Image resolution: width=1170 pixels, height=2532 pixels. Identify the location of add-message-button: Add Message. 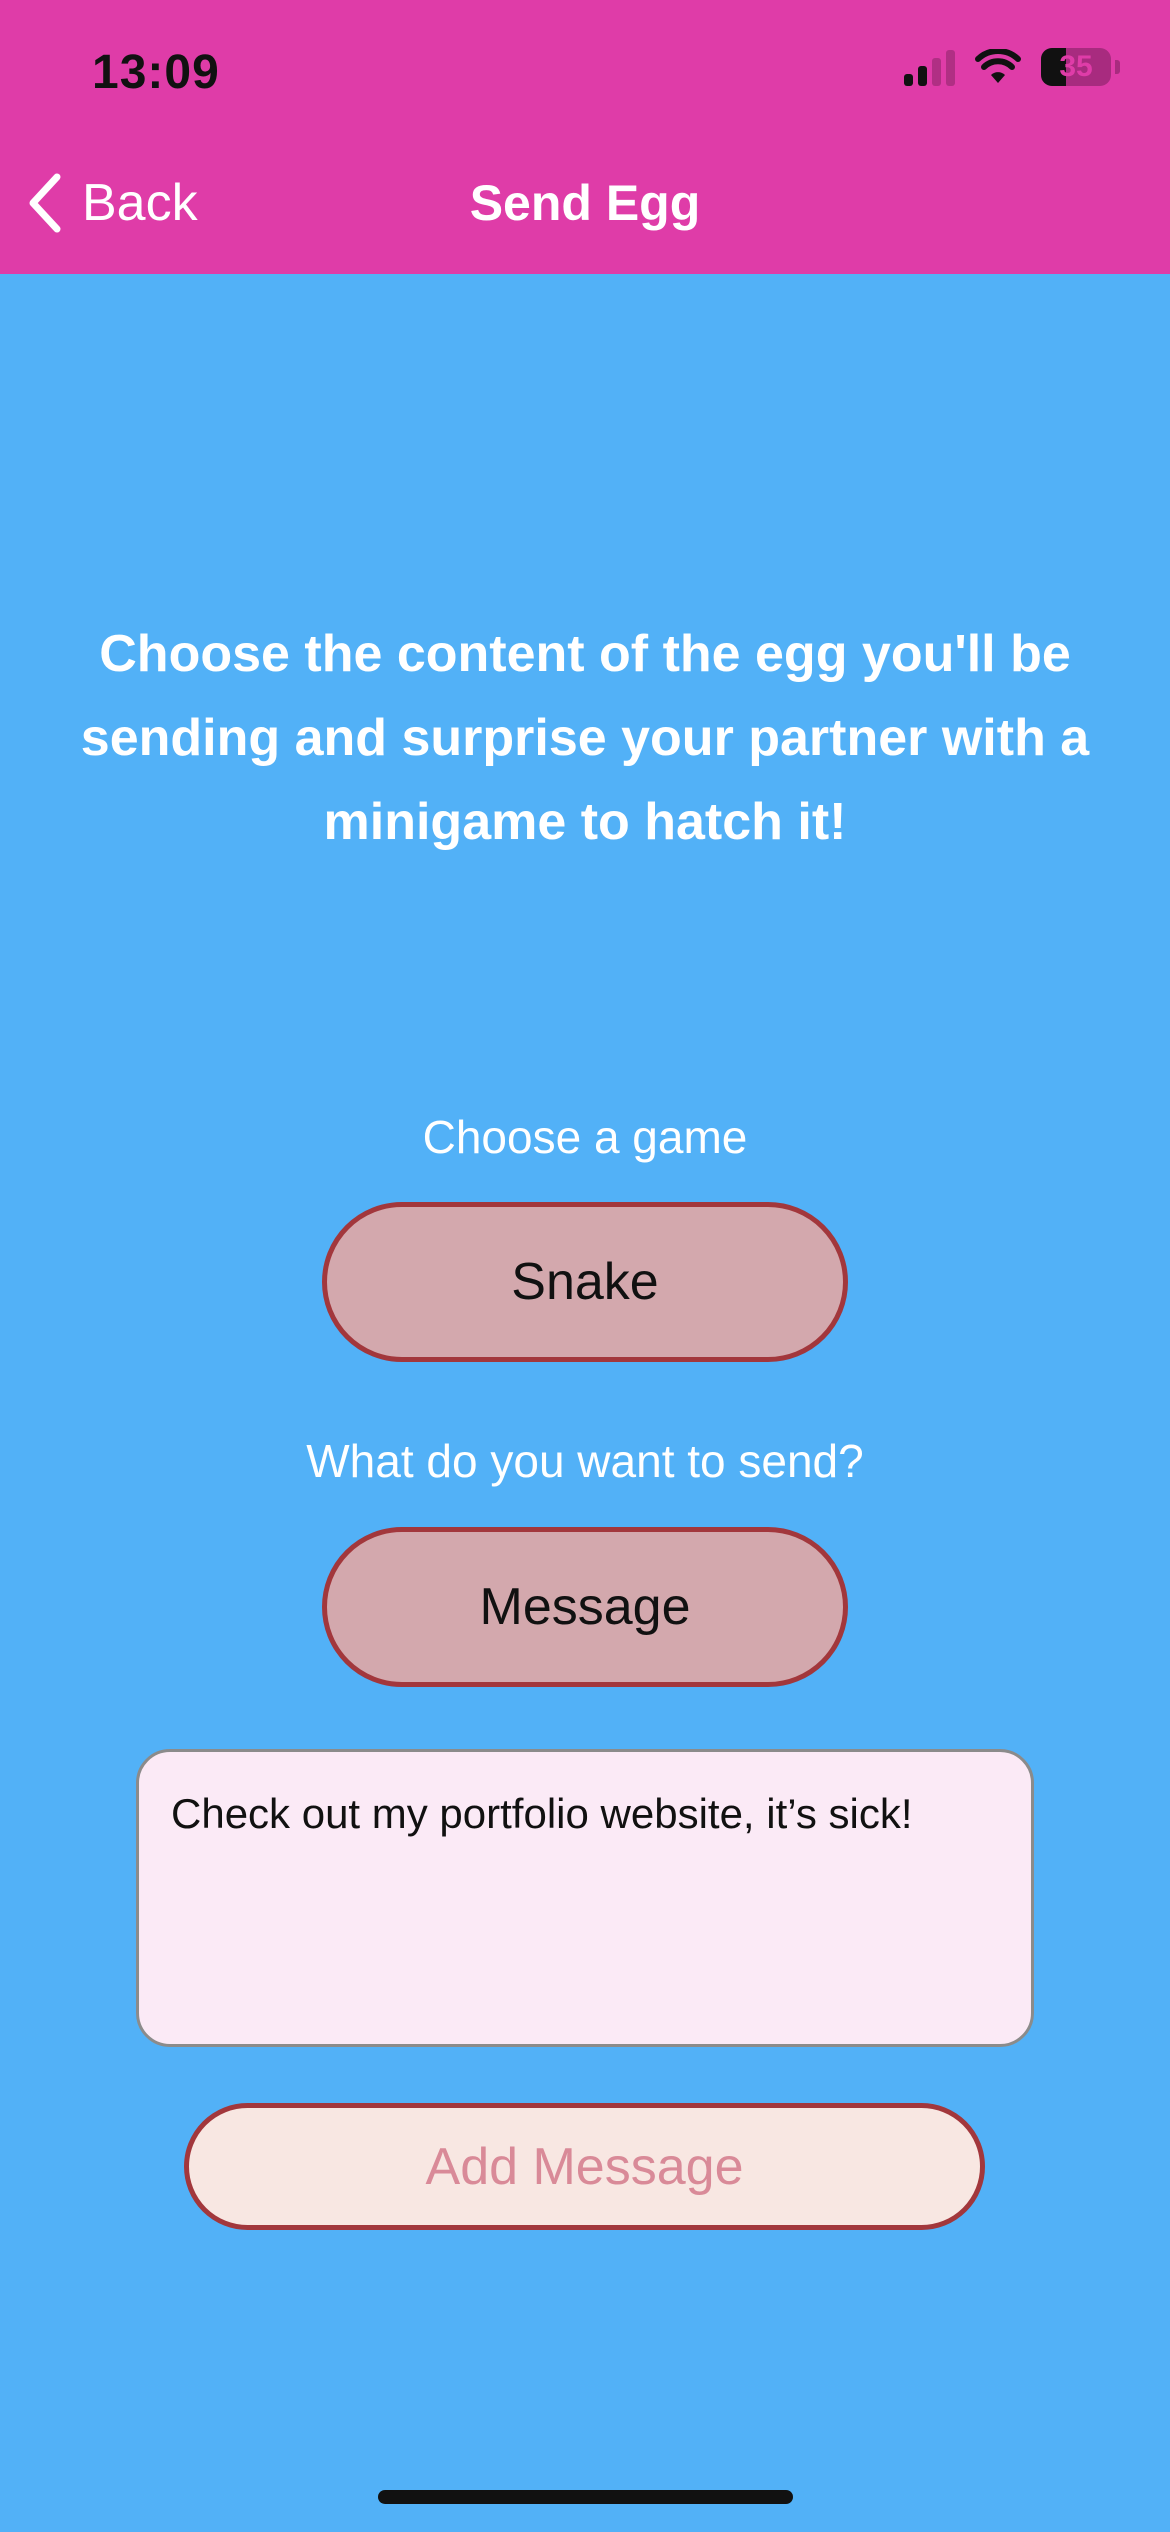
(584, 2166).